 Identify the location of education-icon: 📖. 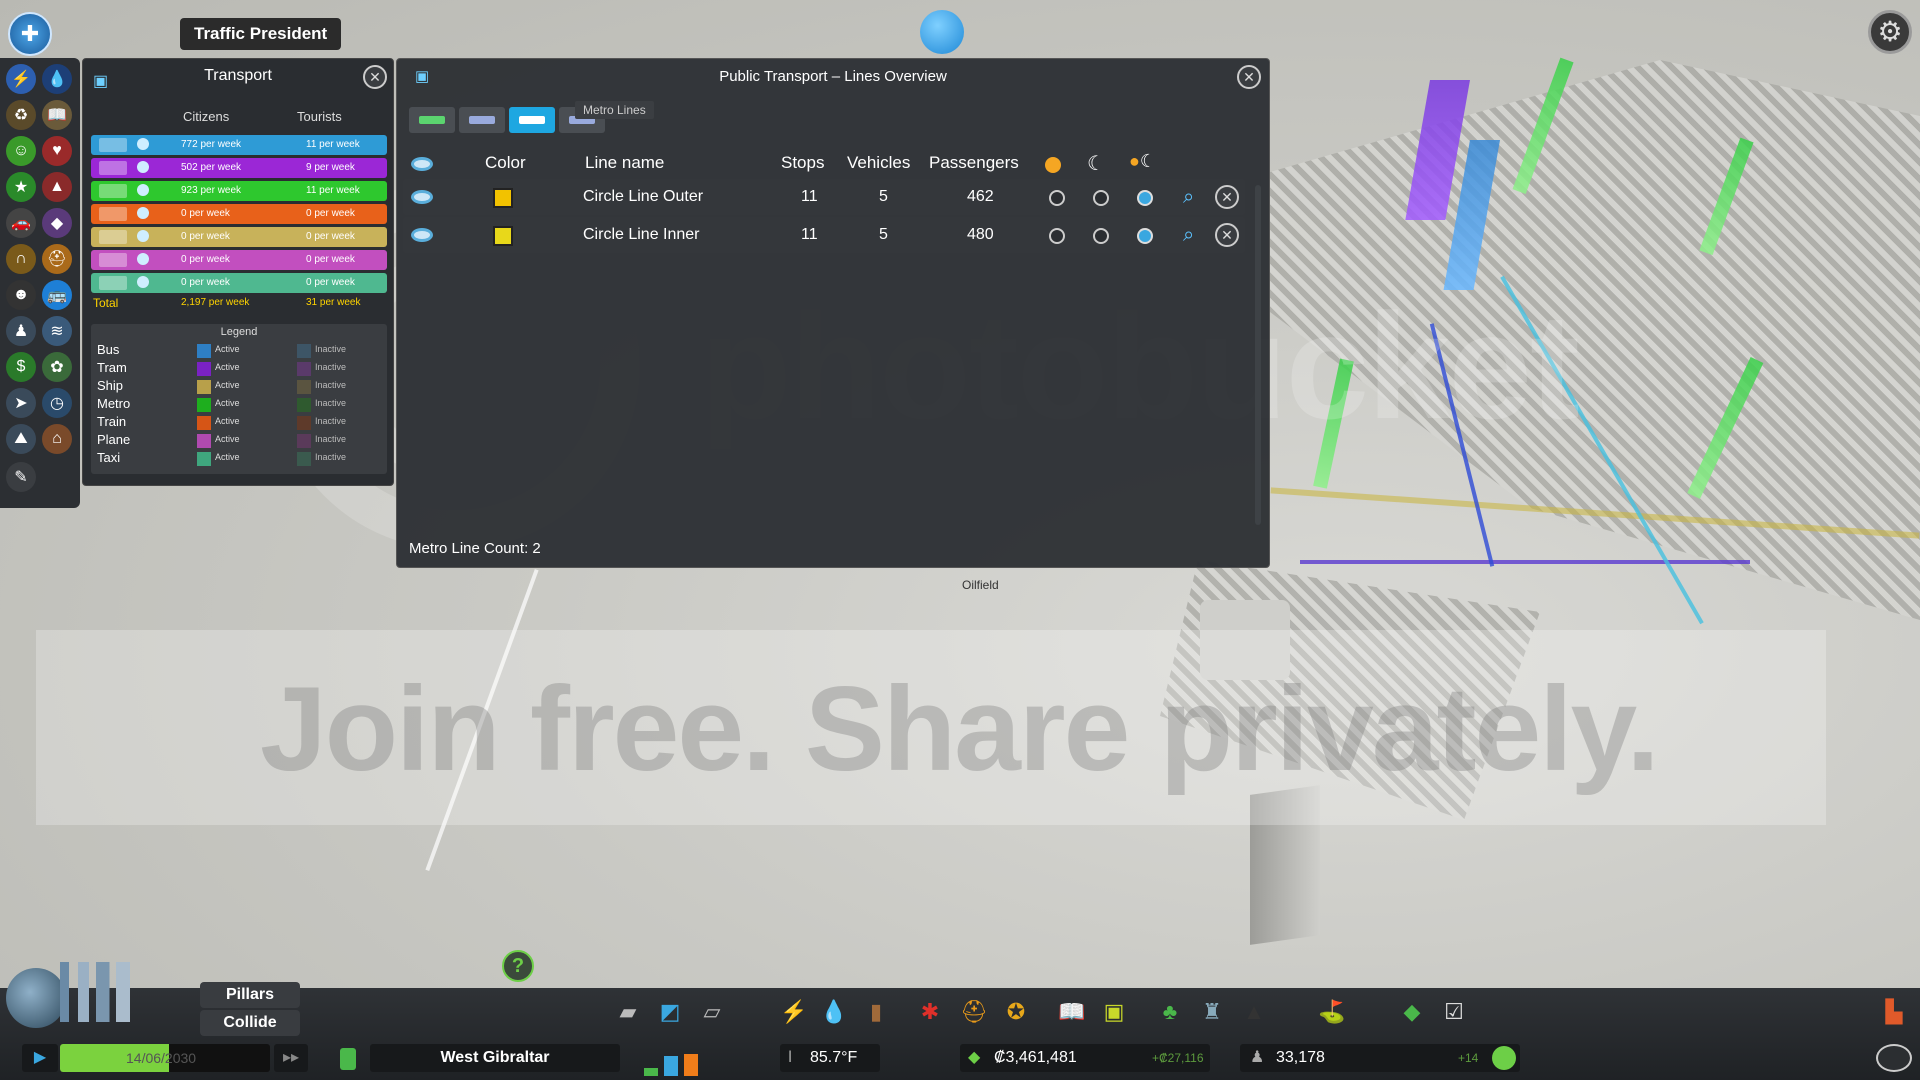
(1072, 1012).